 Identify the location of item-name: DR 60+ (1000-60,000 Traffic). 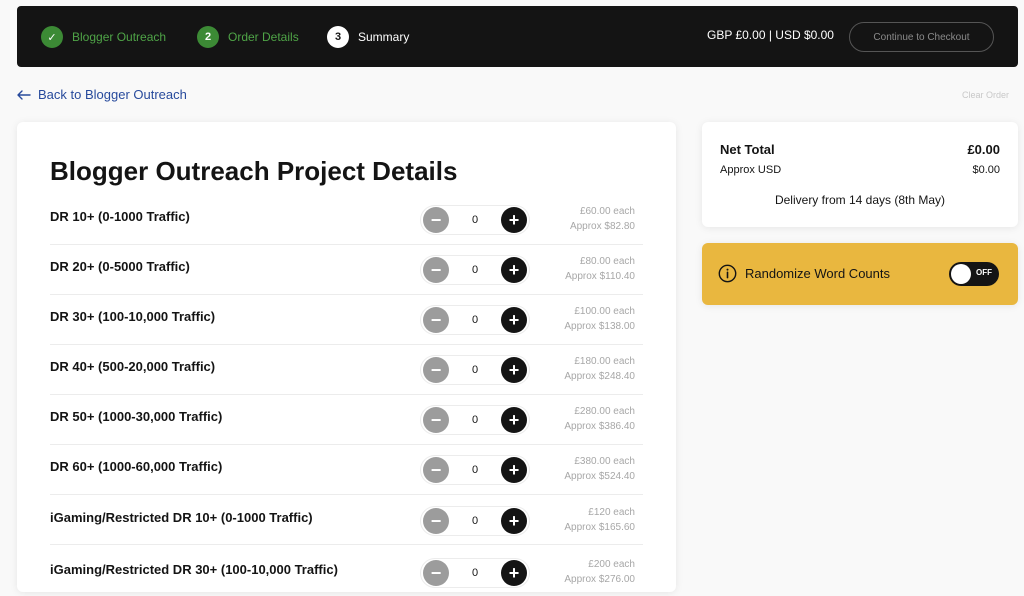
(136, 466).